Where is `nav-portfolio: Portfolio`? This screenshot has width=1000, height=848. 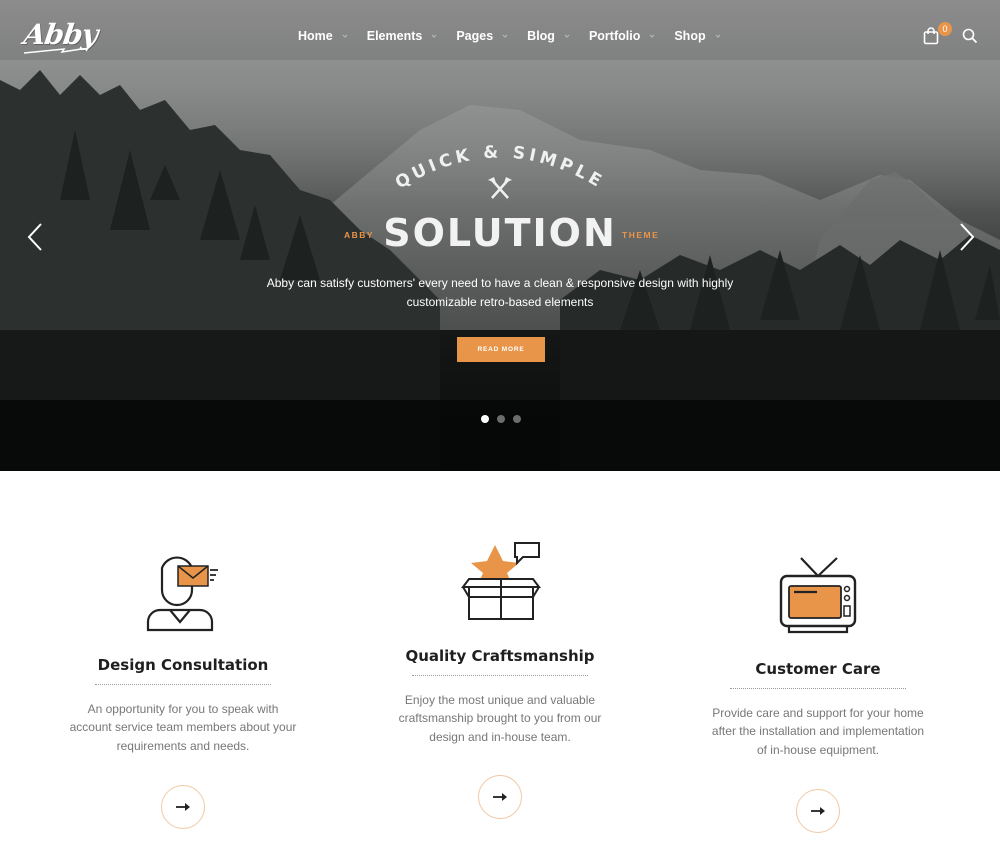 nav-portfolio: Portfolio is located at coordinates (622, 36).